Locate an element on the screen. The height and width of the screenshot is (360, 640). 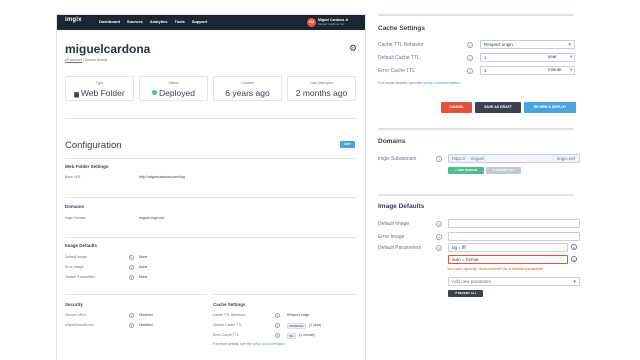
subdomain-input: miguel is located at coordinates (477, 158).